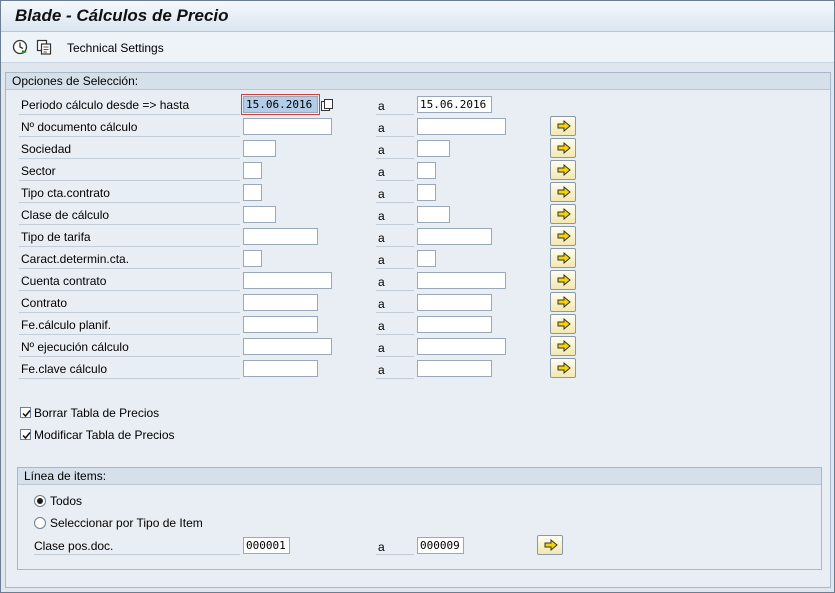 Image resolution: width=835 pixels, height=593 pixels. I want to click on modificar-tabla-label: Modificar Tabla de Precios, so click(104, 435).